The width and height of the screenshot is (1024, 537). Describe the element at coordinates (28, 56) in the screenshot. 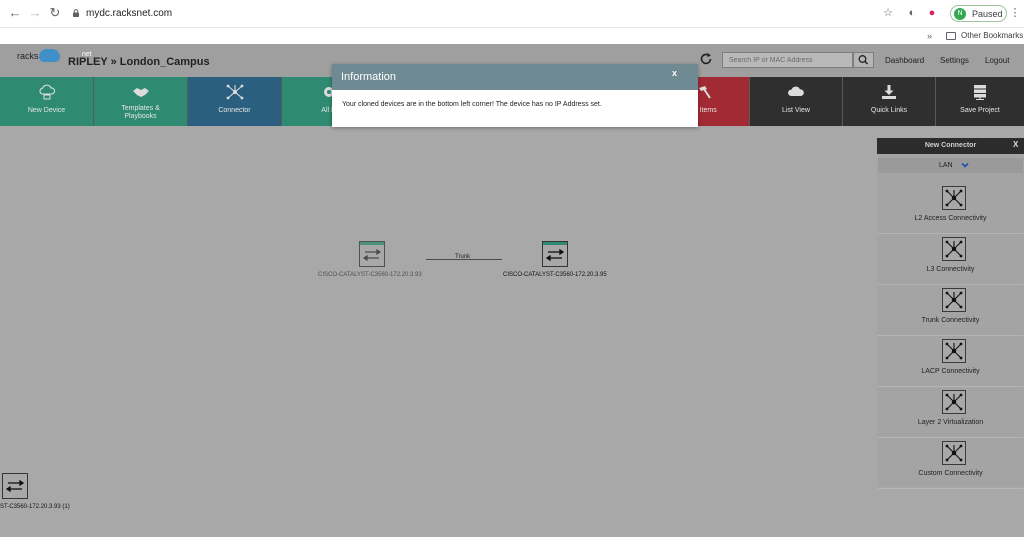

I see `logo-text: racks` at that location.